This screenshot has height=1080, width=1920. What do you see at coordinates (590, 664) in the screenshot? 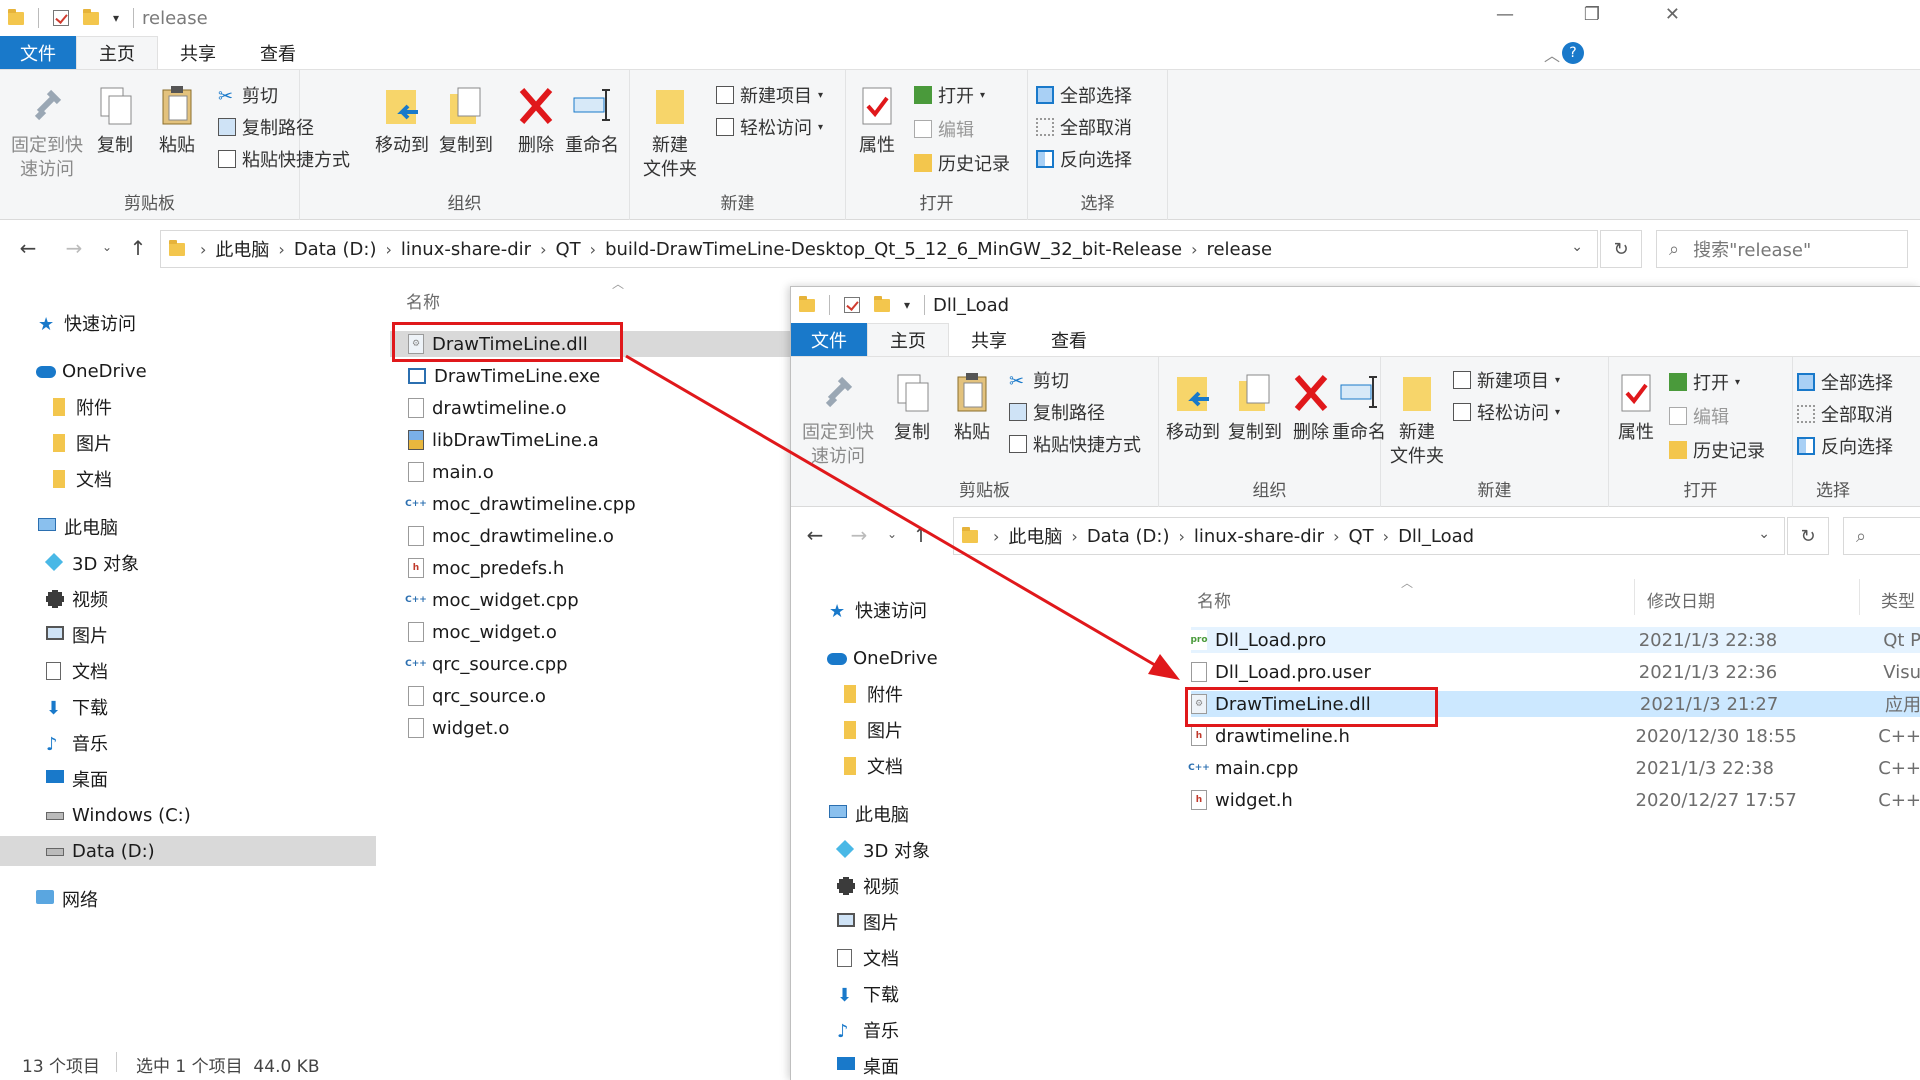
I see `file-row: C++ qrc_source.cpp` at bounding box center [590, 664].